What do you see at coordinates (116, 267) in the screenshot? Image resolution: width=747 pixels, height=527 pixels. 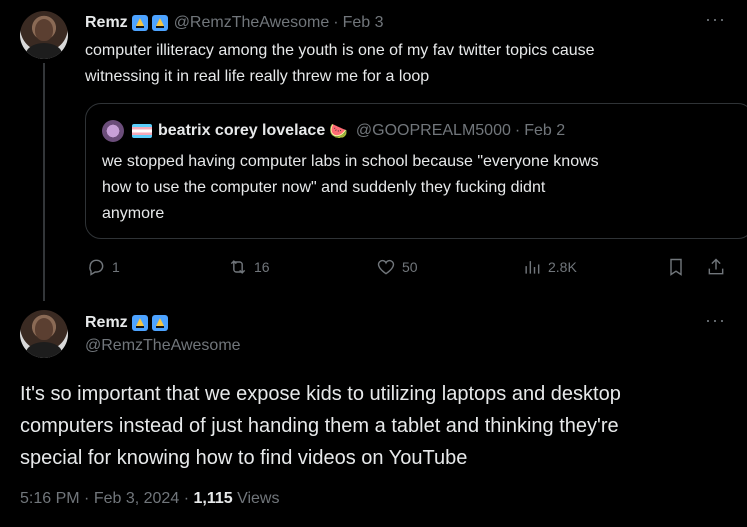 I see `reply-count: 1` at bounding box center [116, 267].